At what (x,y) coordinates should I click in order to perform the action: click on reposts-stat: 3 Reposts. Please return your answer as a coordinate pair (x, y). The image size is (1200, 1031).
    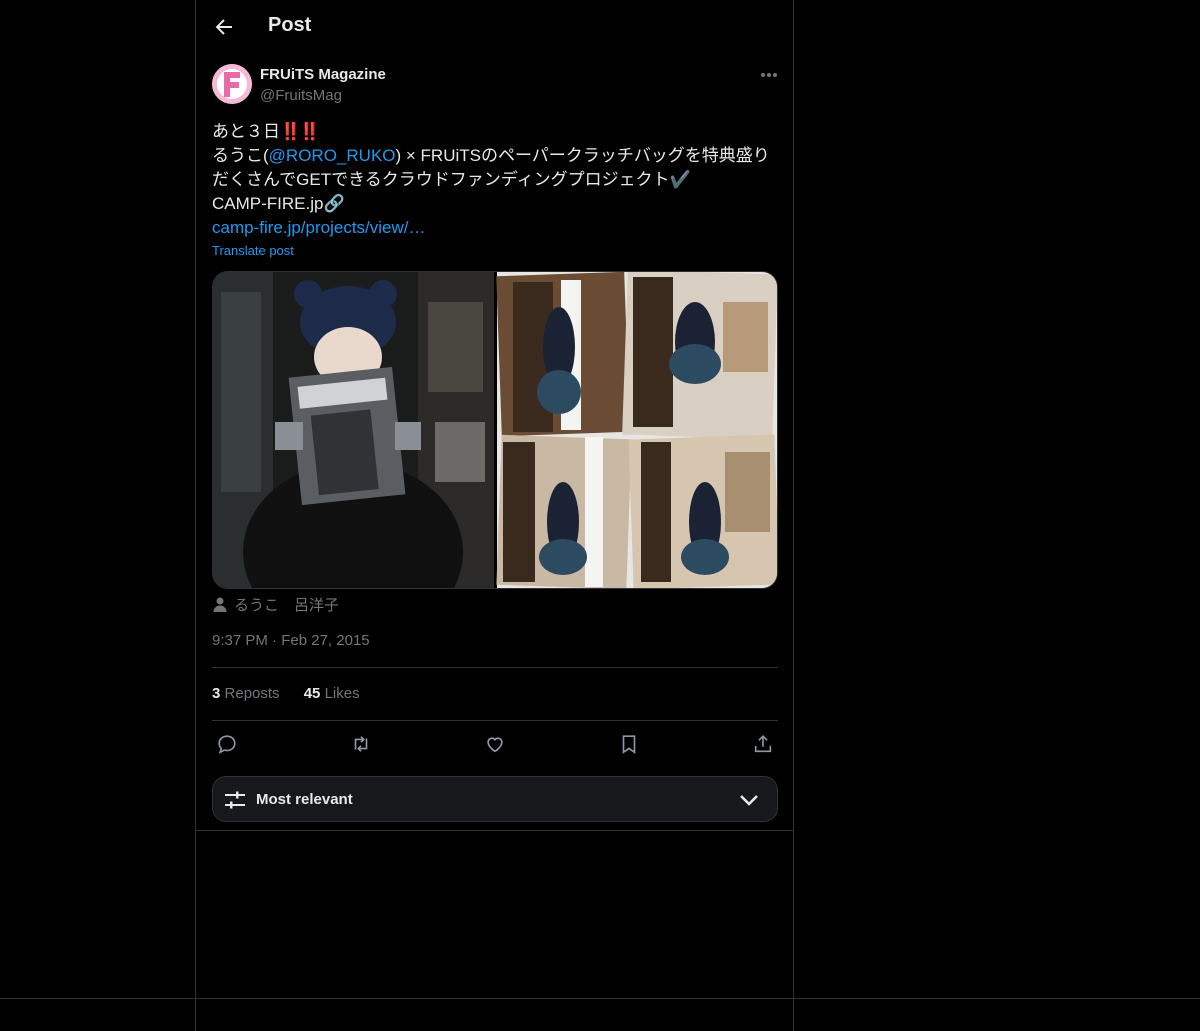
    Looking at the image, I should click on (246, 693).